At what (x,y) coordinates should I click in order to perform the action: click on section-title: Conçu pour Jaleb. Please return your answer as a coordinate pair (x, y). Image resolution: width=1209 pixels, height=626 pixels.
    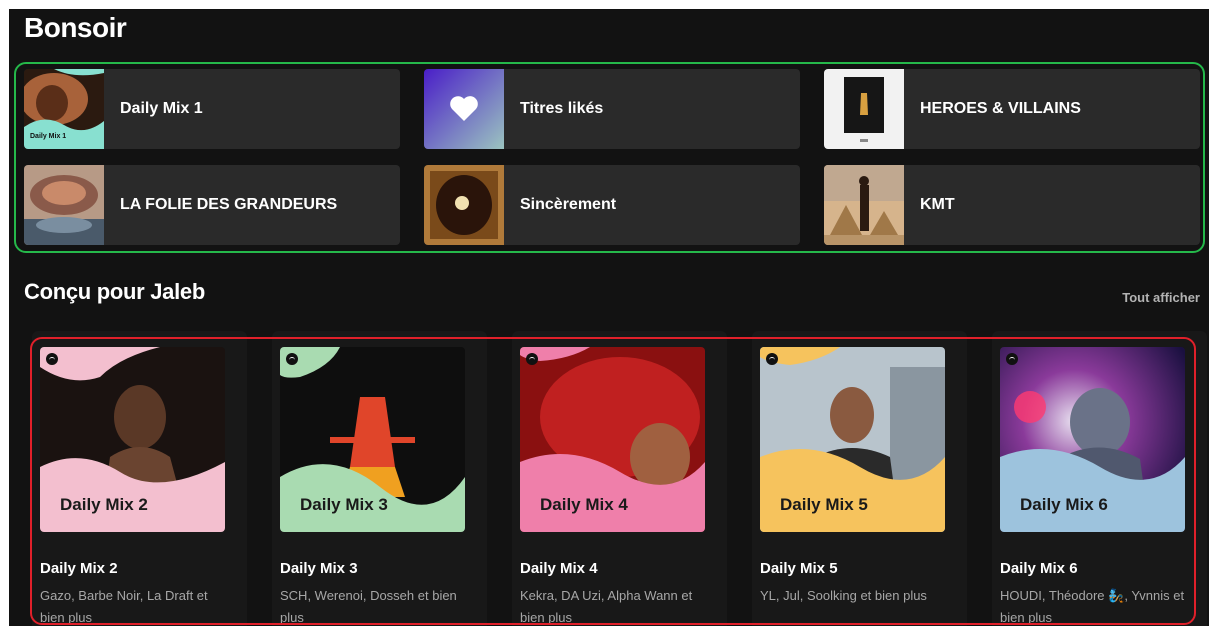
    Looking at the image, I should click on (114, 291).